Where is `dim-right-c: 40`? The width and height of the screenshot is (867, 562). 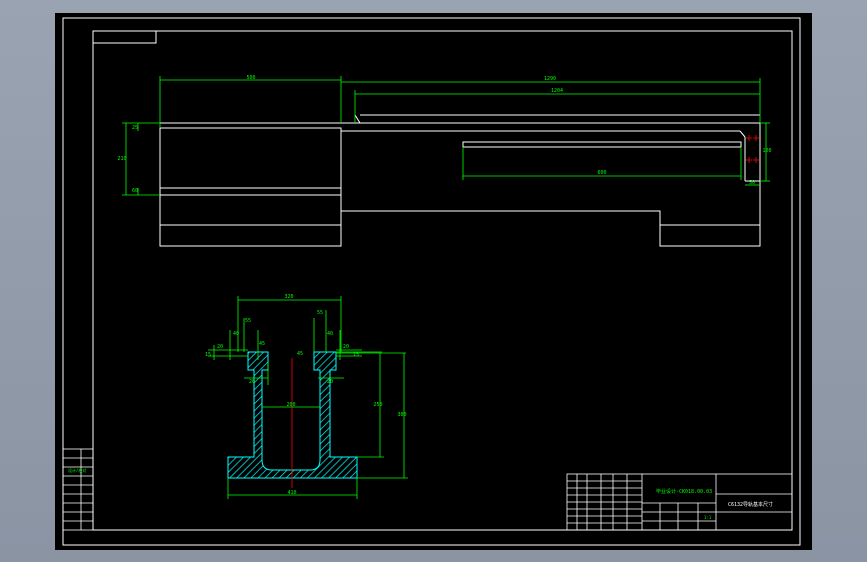 dim-right-c: 40 is located at coordinates (330, 334).